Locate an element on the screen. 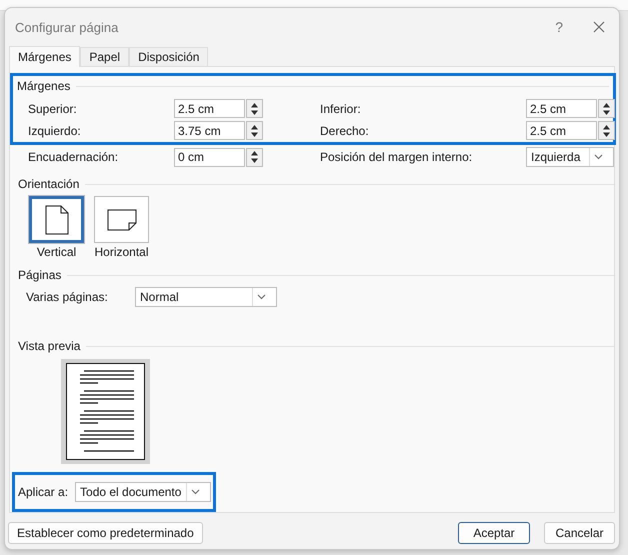  spin-field: 0 cm is located at coordinates (209, 157).